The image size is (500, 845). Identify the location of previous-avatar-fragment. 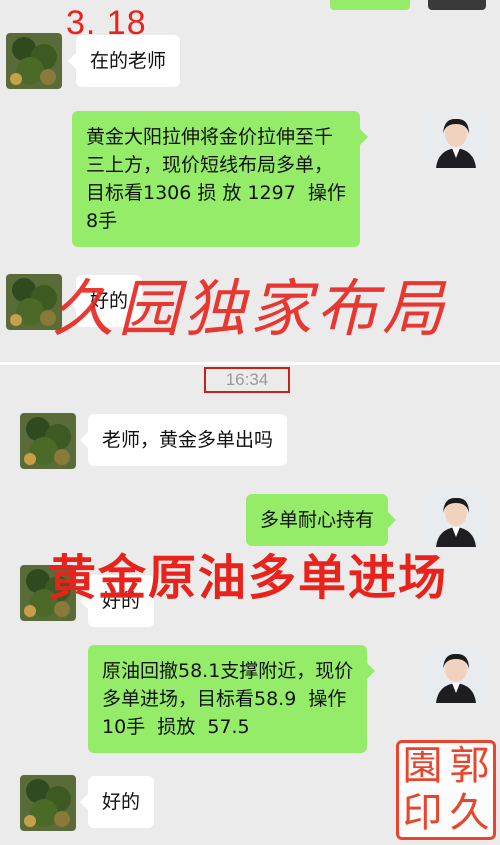
(457, 5).